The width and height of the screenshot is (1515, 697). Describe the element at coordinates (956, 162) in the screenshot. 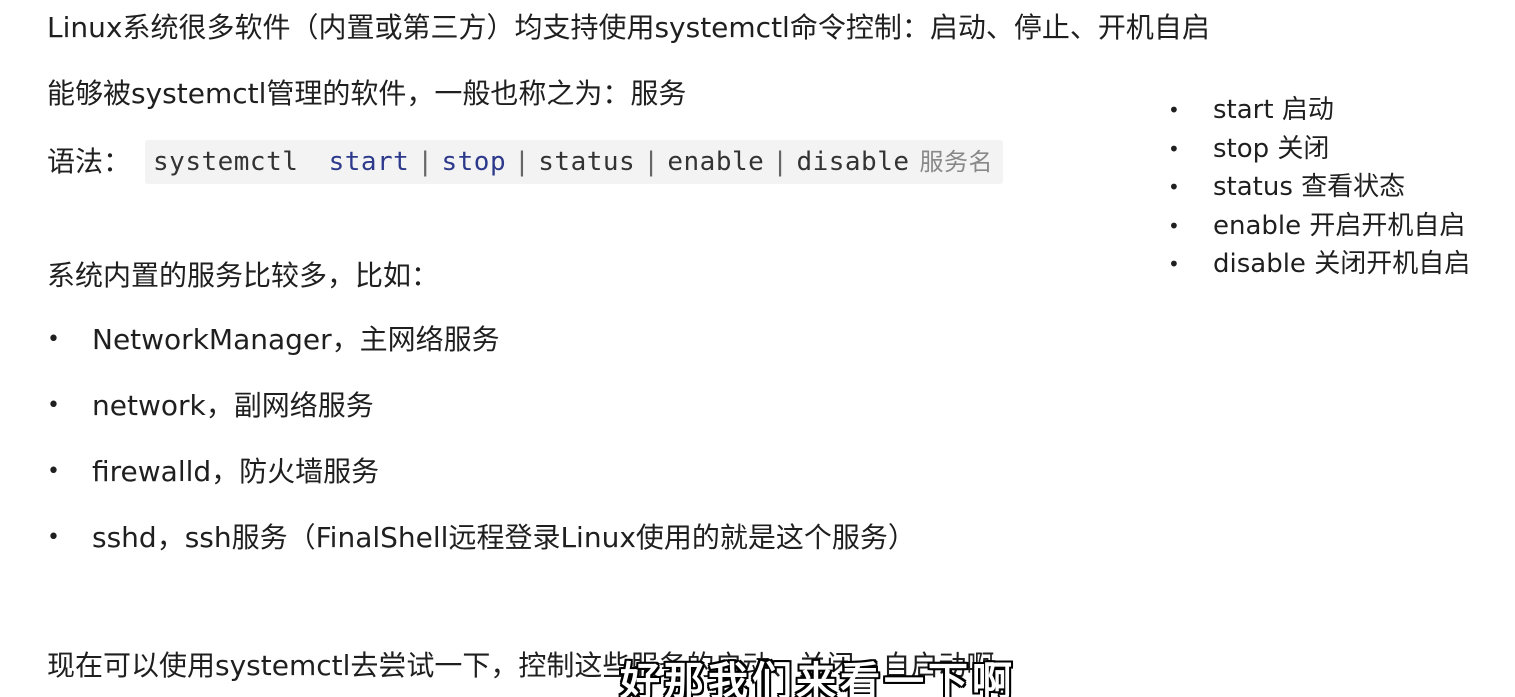

I see `syntax-service-name: 服务名` at that location.